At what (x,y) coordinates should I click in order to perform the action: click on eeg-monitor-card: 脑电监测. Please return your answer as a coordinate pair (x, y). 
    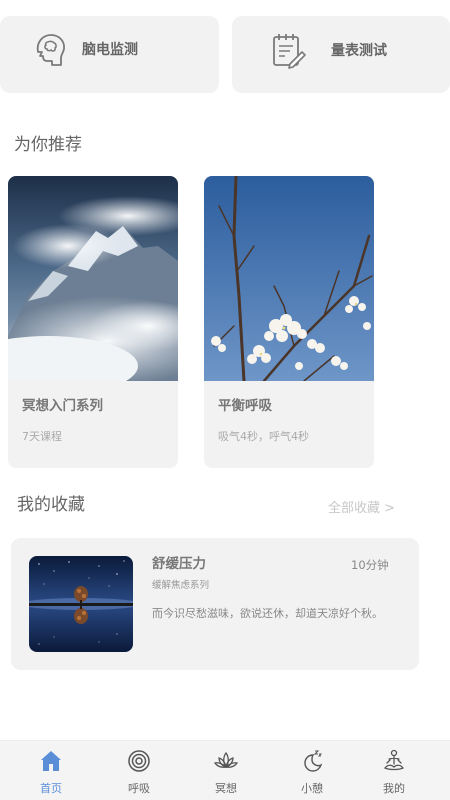
    Looking at the image, I should click on (109, 54).